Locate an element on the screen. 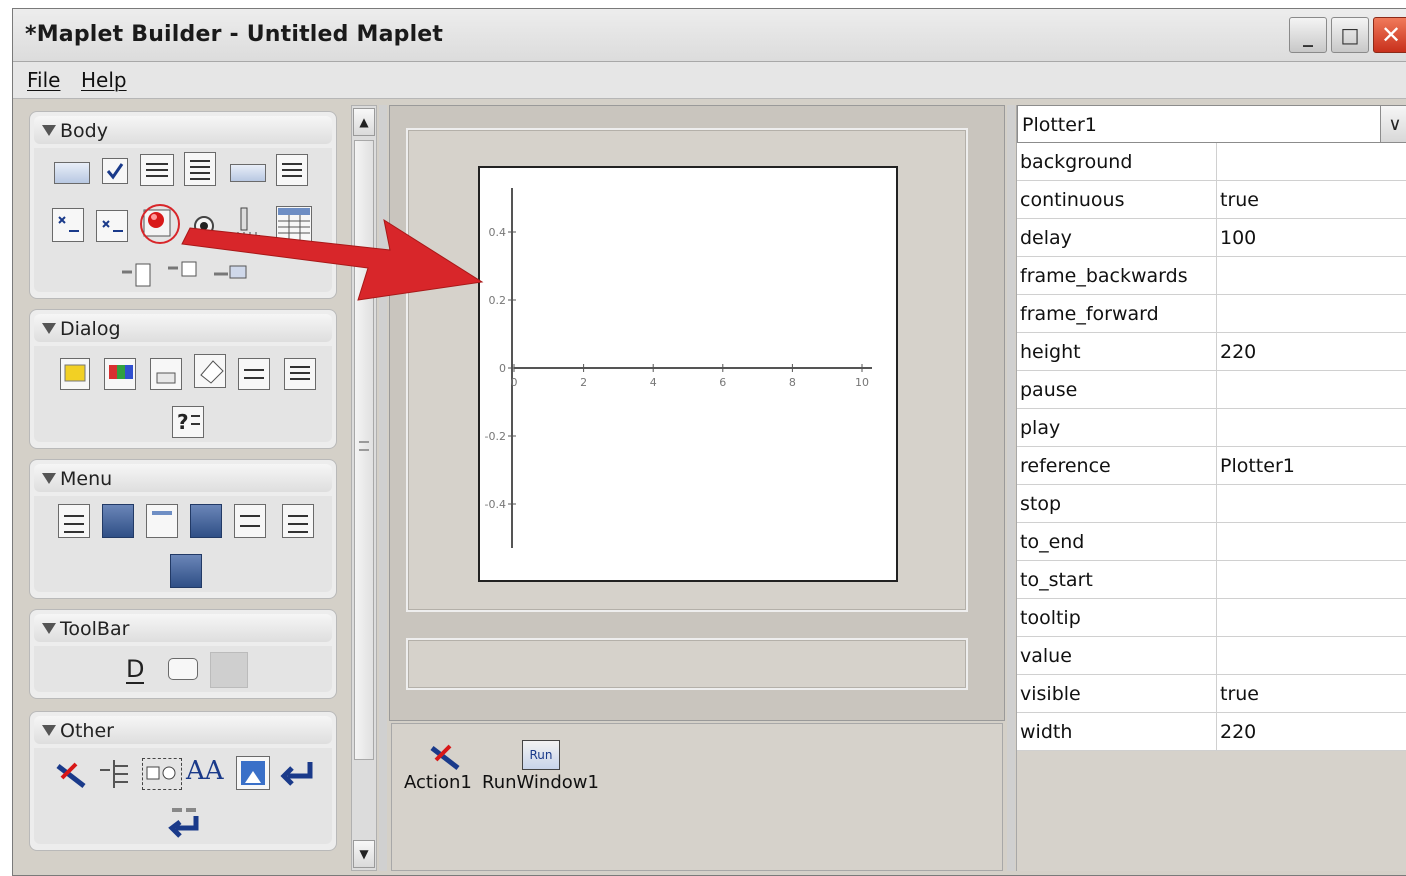 The width and height of the screenshot is (1406, 876). minimize-button: _ is located at coordinates (1308, 35).